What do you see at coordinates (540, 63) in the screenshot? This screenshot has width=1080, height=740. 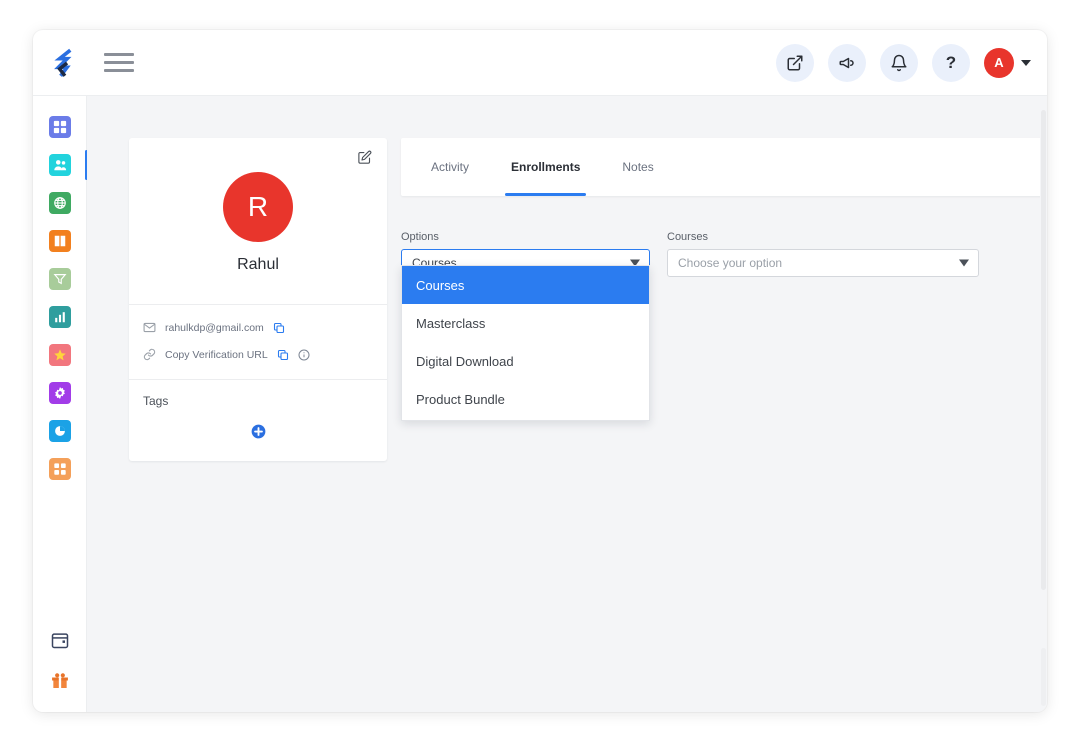 I see `app-header: ? A` at bounding box center [540, 63].